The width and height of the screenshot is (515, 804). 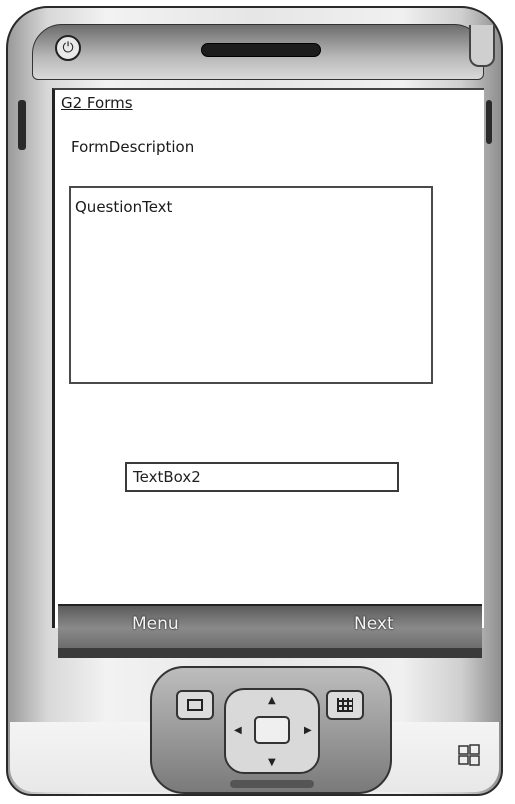 I want to click on next-softkey: Next, so click(x=374, y=624).